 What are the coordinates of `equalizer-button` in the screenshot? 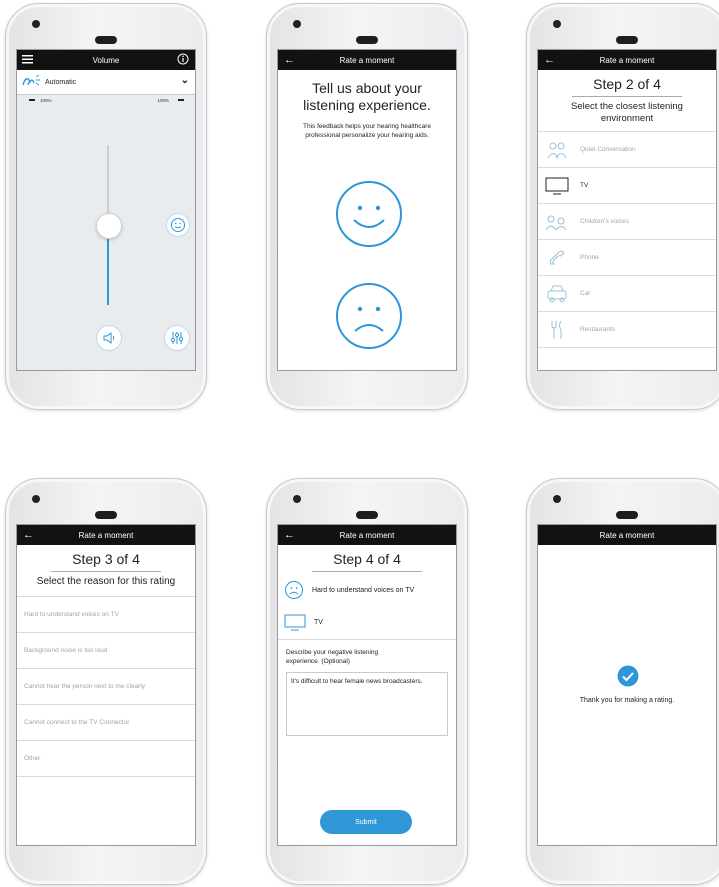 It's located at (177, 338).